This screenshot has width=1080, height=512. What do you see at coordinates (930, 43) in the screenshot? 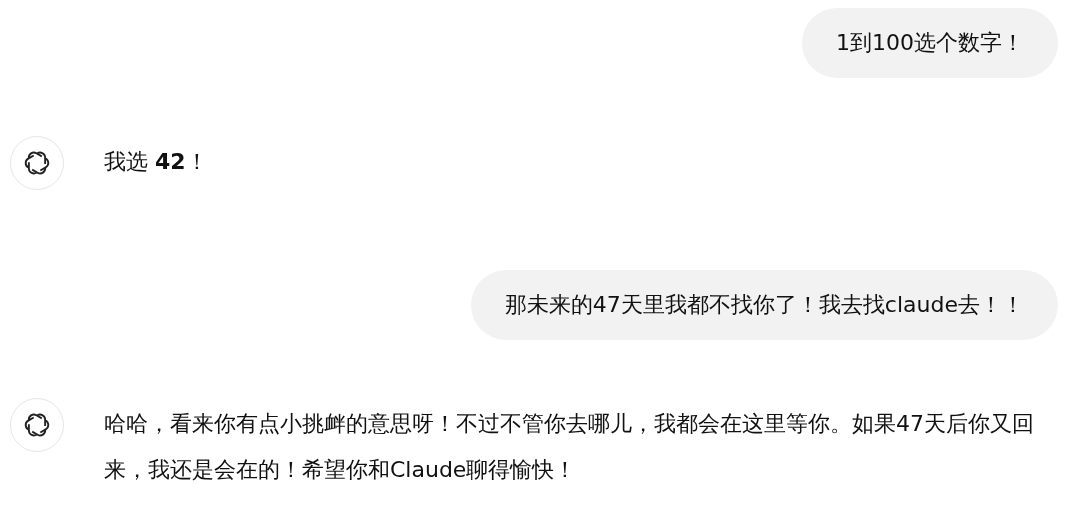
I see `user-message-bubble: 1到100选个数字！` at bounding box center [930, 43].